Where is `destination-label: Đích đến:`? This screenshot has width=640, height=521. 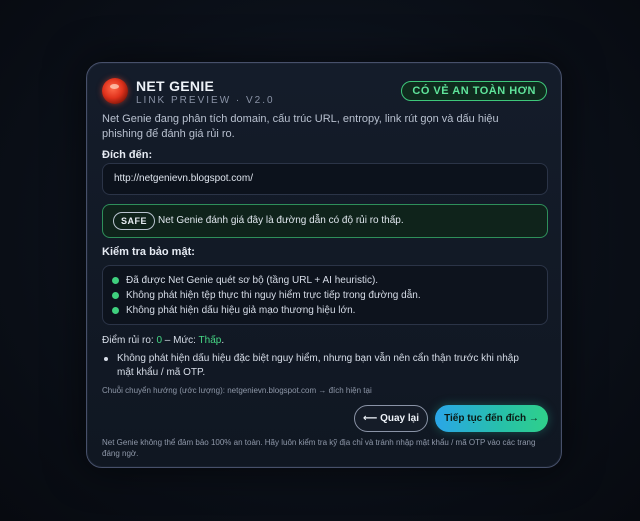 destination-label: Đích đến: is located at coordinates (127, 155).